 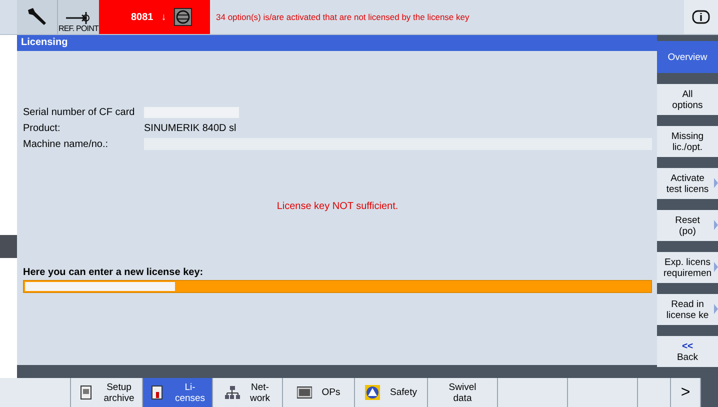 I want to click on key-prompt: Here you can enter a new license key:, so click(x=113, y=273).